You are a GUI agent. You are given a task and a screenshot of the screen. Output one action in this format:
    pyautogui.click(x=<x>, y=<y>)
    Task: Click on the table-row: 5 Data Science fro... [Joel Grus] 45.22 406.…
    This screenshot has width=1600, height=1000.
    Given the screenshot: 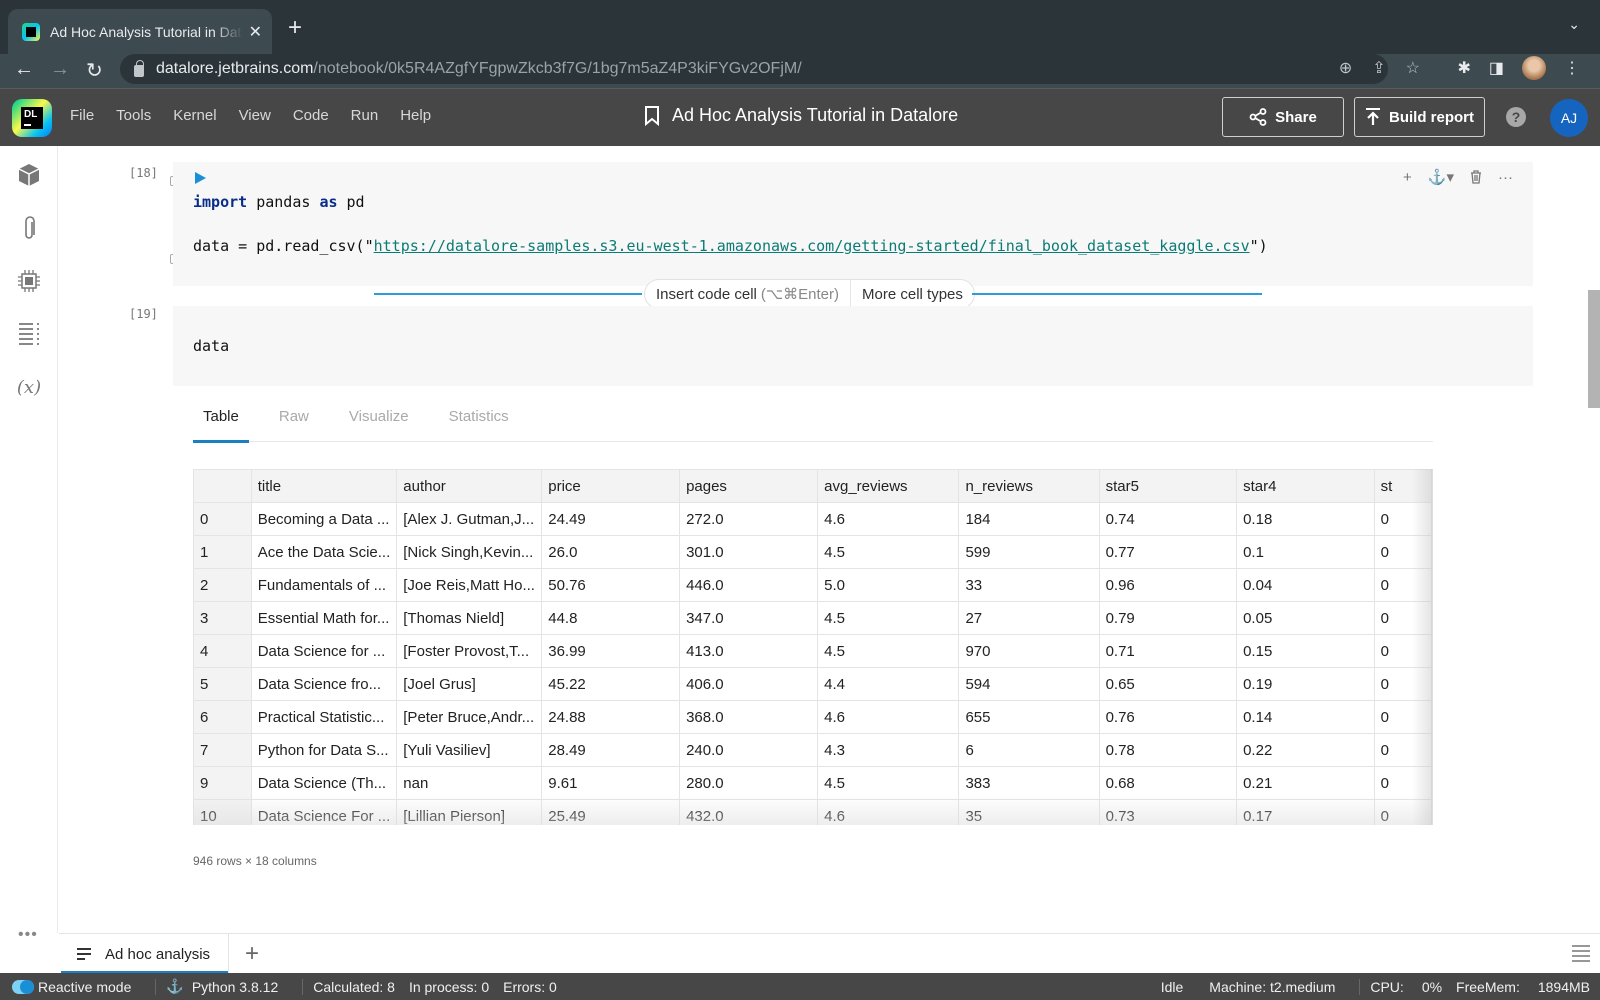 What is the action you would take?
    pyautogui.click(x=812, y=684)
    